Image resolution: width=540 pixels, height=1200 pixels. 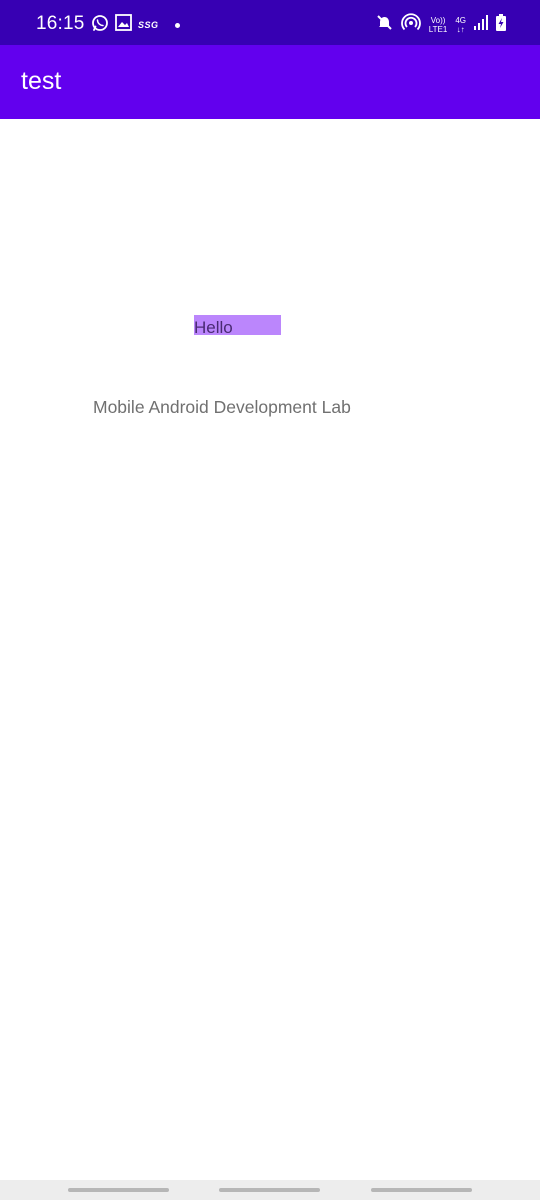 I want to click on network-4g-icon: 4G ↓↑, so click(x=460, y=25).